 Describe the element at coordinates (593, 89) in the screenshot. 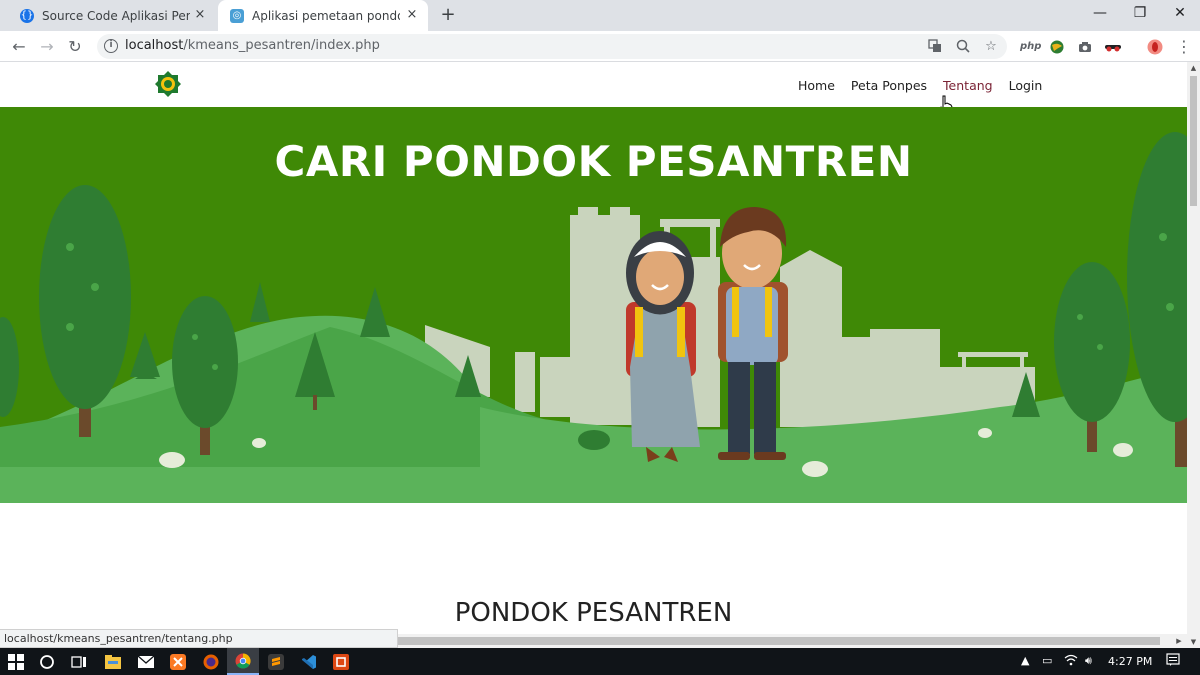

I see `site-navbar: Home Peta Ponpes Tentang Login` at that location.